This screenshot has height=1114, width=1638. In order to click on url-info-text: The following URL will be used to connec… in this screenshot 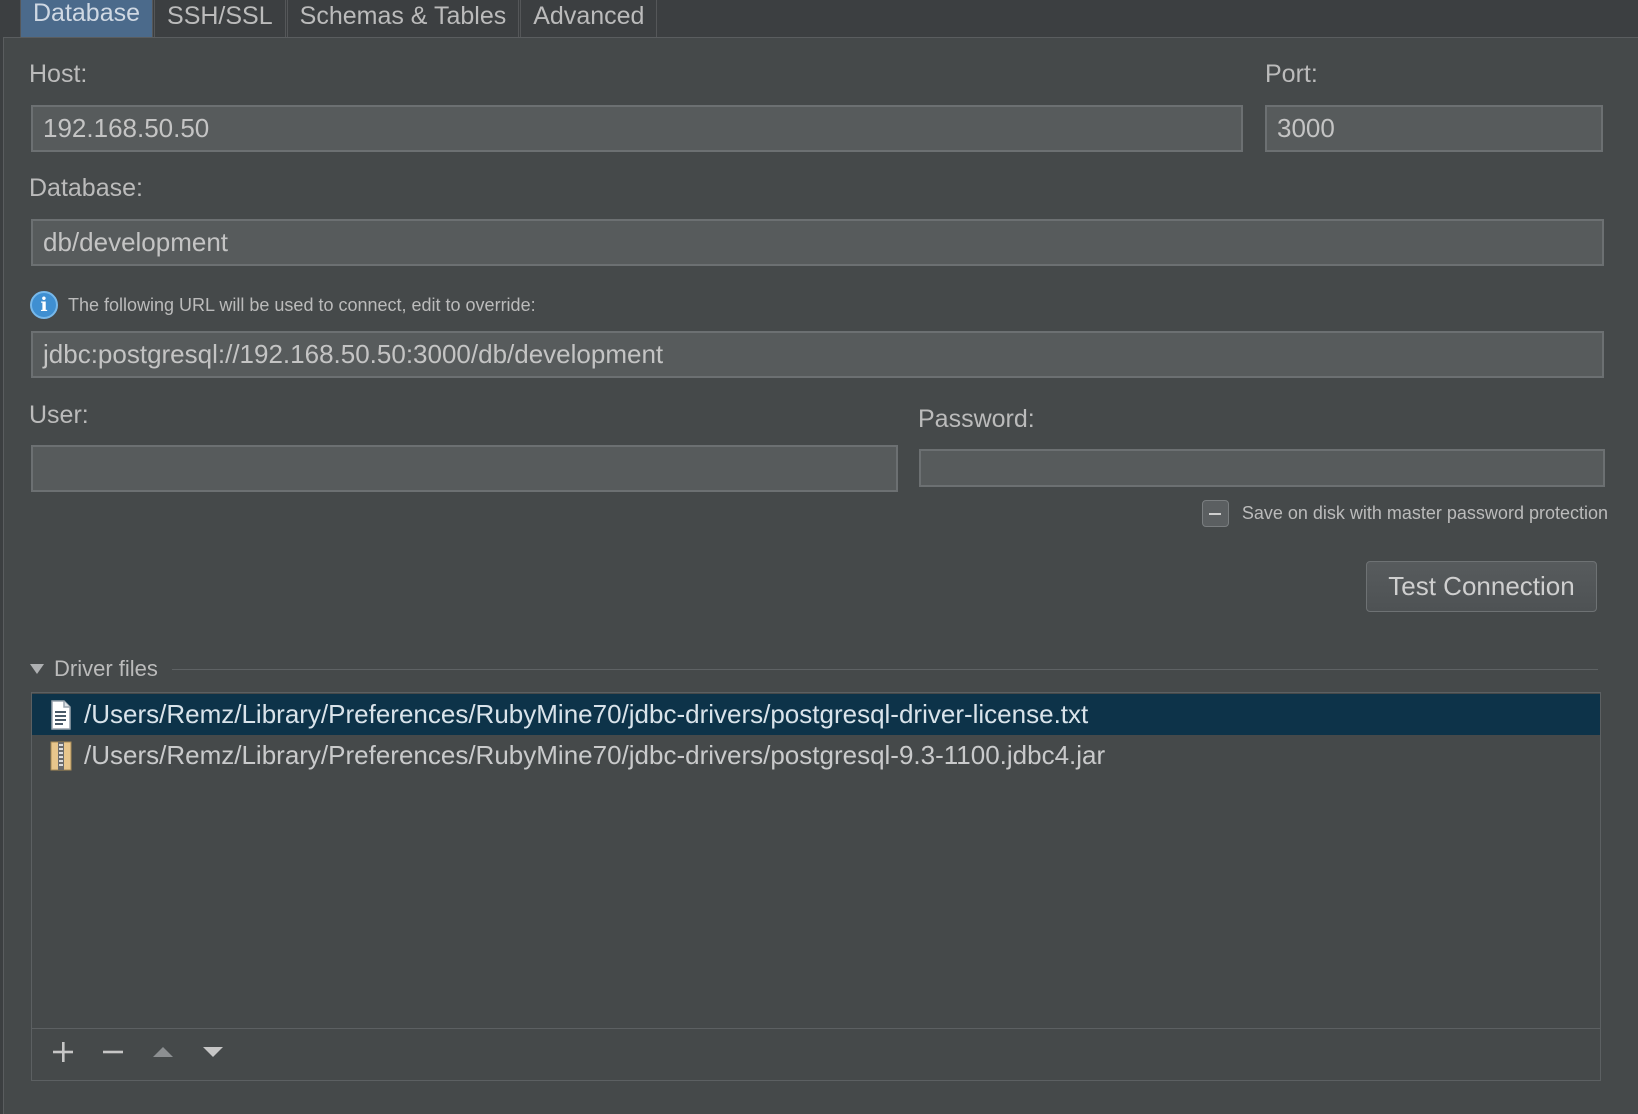, I will do `click(302, 304)`.